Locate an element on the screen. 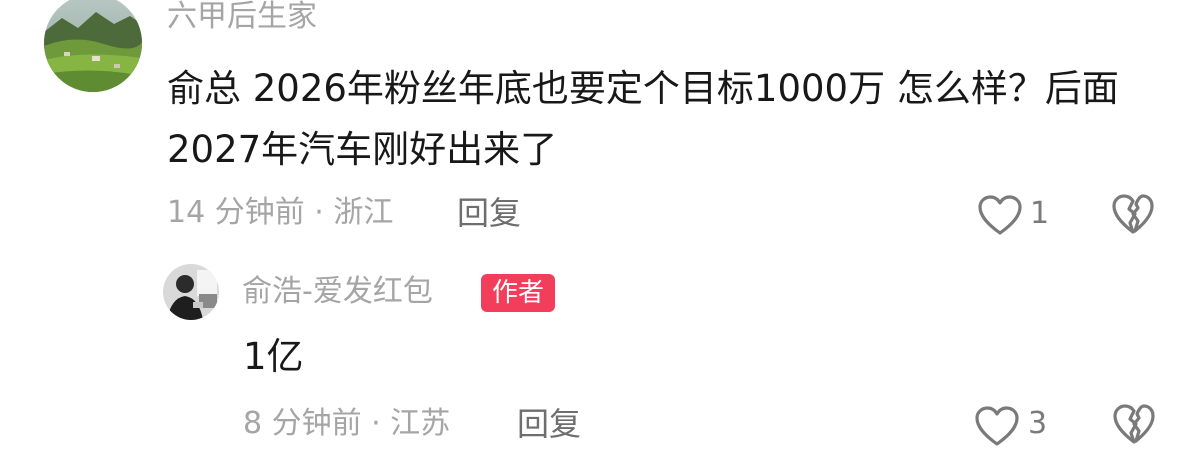  person-avatar-image is located at coordinates (191, 292).